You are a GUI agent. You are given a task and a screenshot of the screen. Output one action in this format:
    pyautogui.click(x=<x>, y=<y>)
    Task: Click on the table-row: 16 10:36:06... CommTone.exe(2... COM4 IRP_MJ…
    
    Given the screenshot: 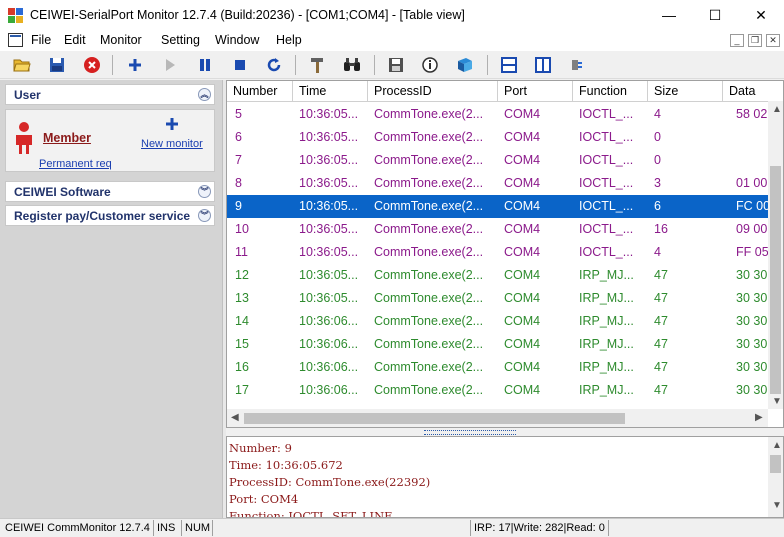 What is the action you would take?
    pyautogui.click(x=505, y=367)
    